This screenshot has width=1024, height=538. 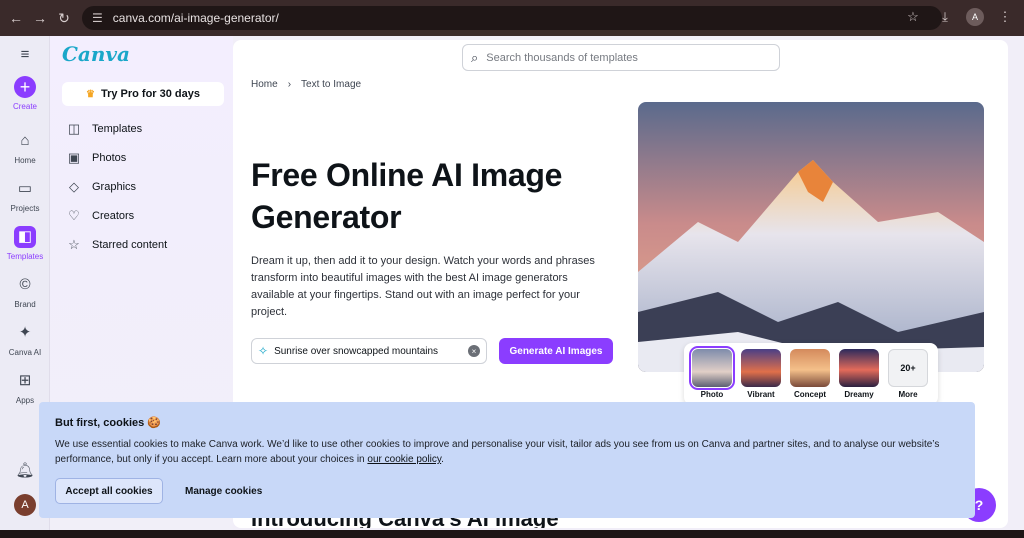 I want to click on try-pro-label: Try Pro for 30 days, so click(x=150, y=94).